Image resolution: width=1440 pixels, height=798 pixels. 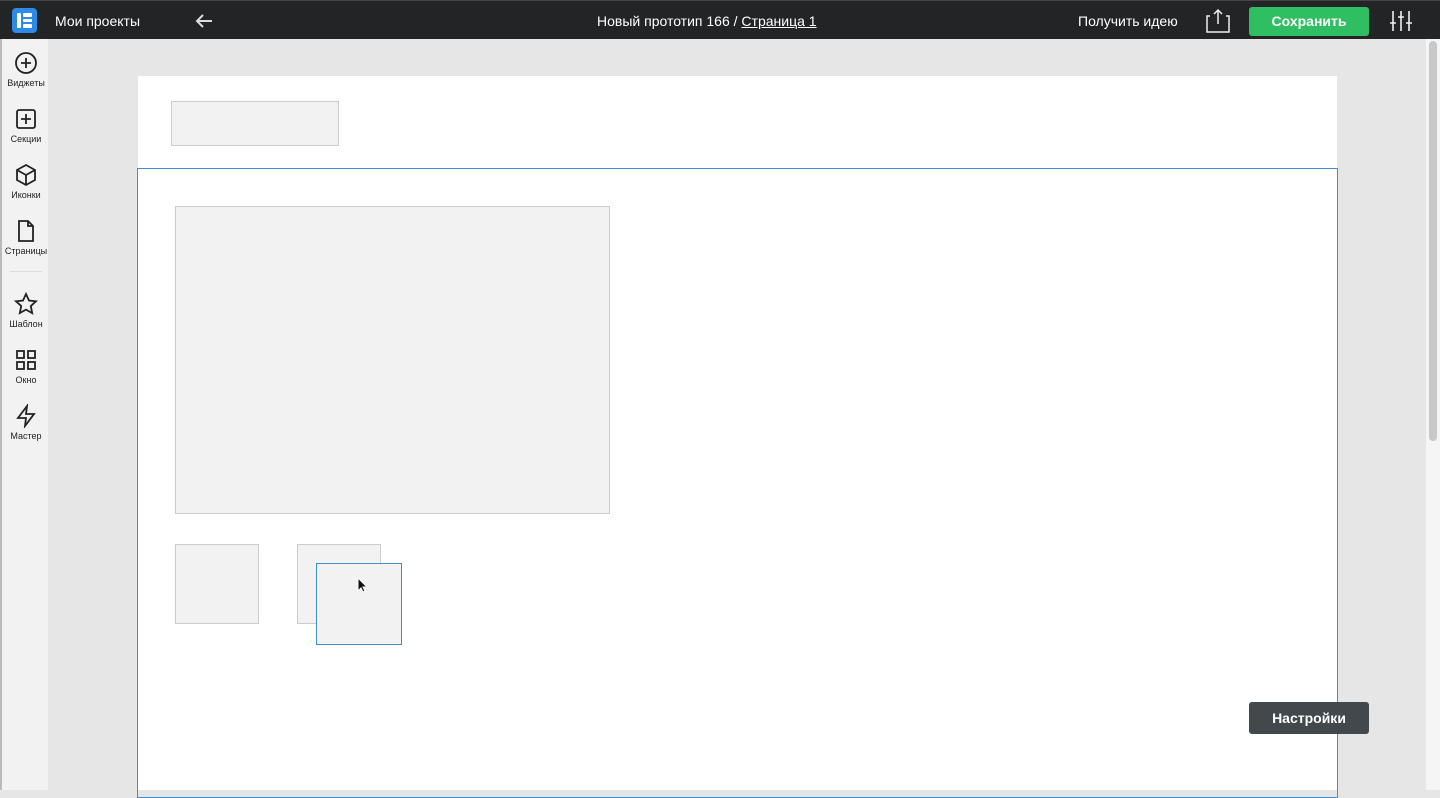 I want to click on lightning-icon, so click(x=26, y=416).